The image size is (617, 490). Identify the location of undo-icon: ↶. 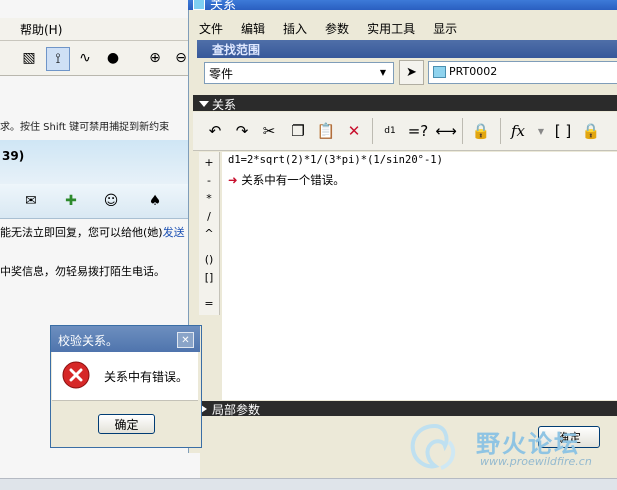
(215, 131).